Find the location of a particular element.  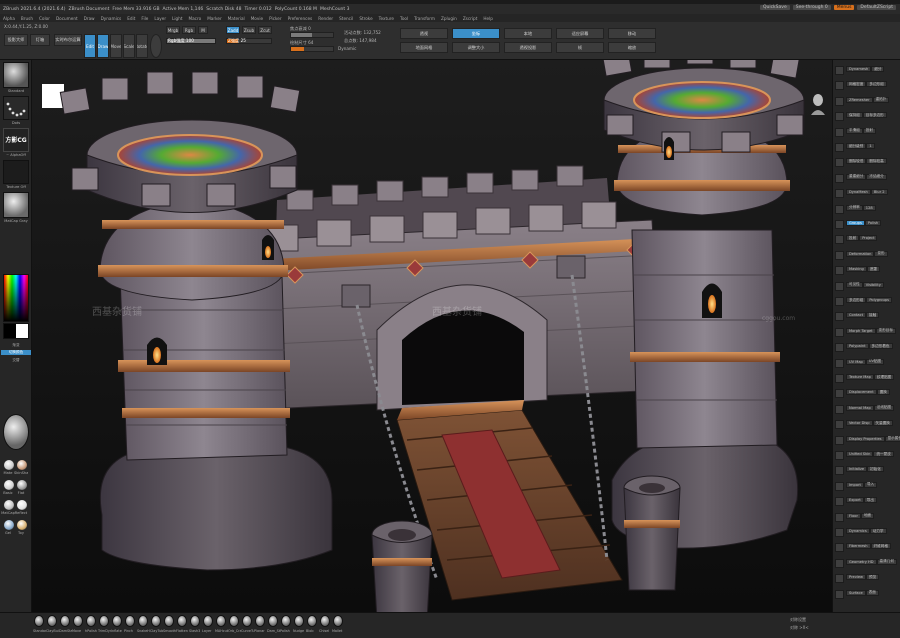

tool-item-label: Morph Target is located at coordinates (861, 330).